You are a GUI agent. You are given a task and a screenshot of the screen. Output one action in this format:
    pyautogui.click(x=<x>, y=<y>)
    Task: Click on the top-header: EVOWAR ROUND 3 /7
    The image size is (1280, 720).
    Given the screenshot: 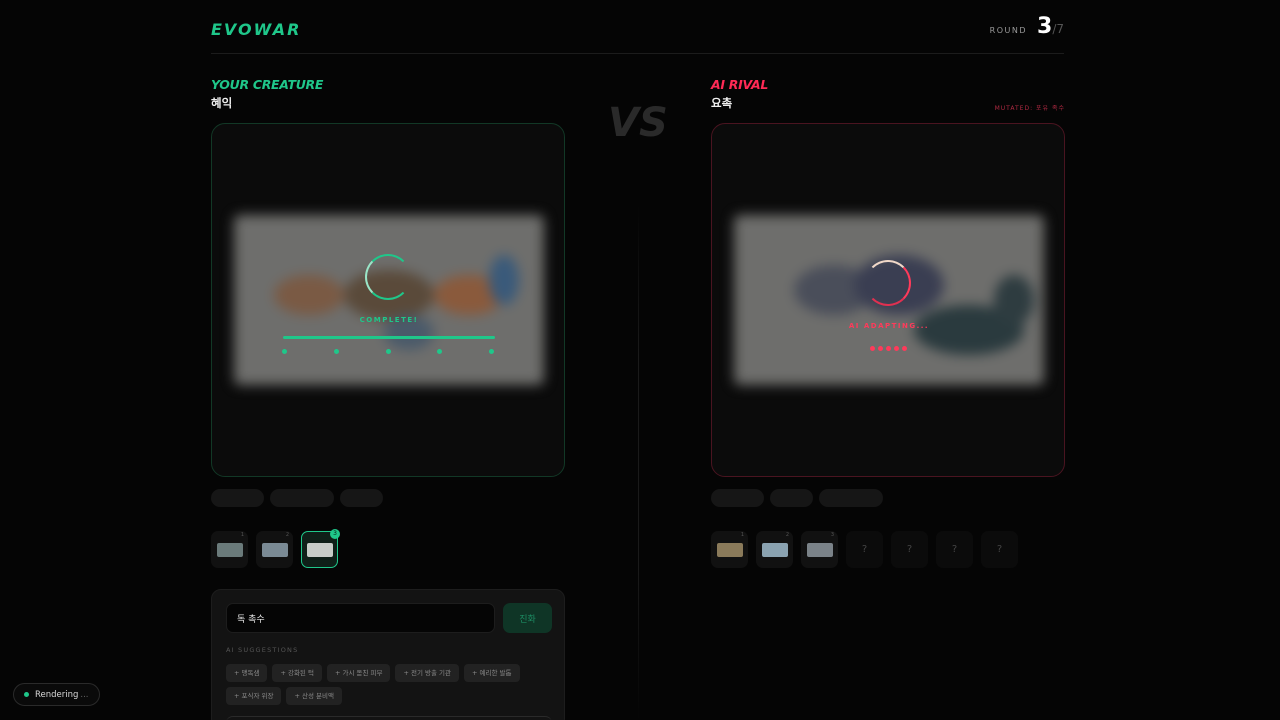 What is the action you would take?
    pyautogui.click(x=637, y=34)
    